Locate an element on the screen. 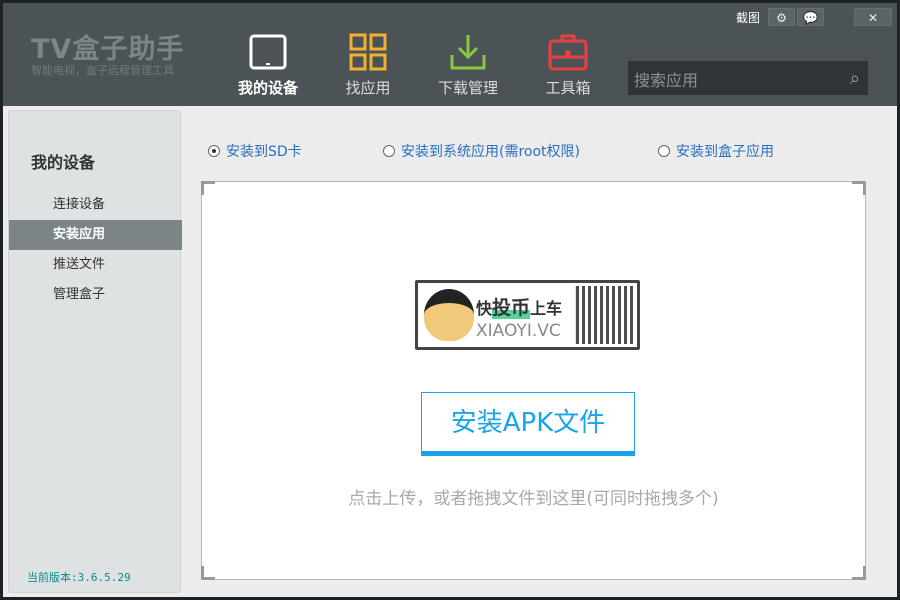 Image resolution: width=900 pixels, height=600 pixels. window-controls: 截图 ⚙ 💬 ✕ is located at coordinates (816, 17).